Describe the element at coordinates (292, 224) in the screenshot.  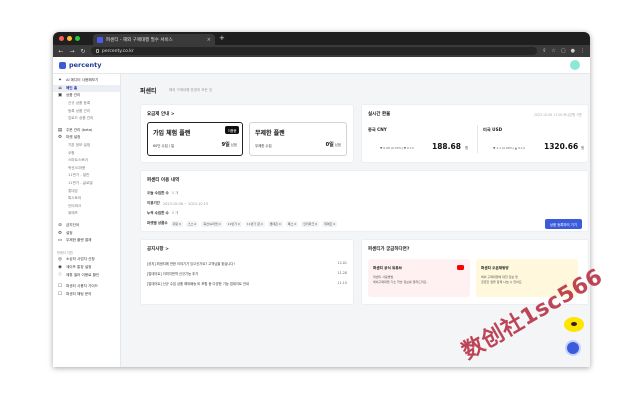
I see `market-chip: 톡스 0` at that location.